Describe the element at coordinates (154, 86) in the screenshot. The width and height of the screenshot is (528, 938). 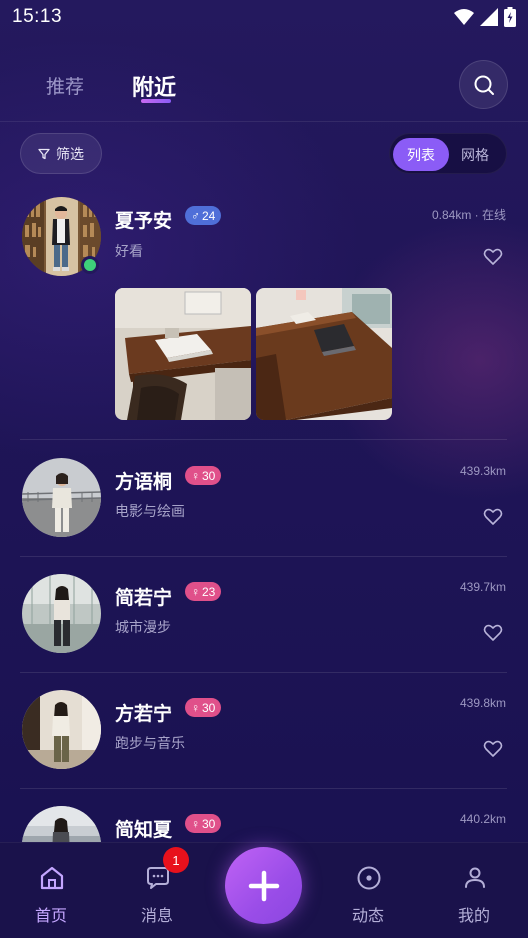
I see `tab-nearby: 附近` at that location.